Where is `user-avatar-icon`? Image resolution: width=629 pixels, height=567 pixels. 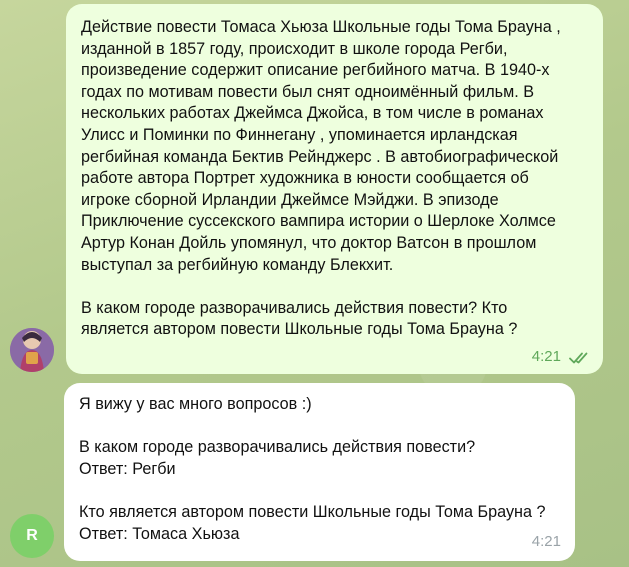 user-avatar-icon is located at coordinates (32, 350).